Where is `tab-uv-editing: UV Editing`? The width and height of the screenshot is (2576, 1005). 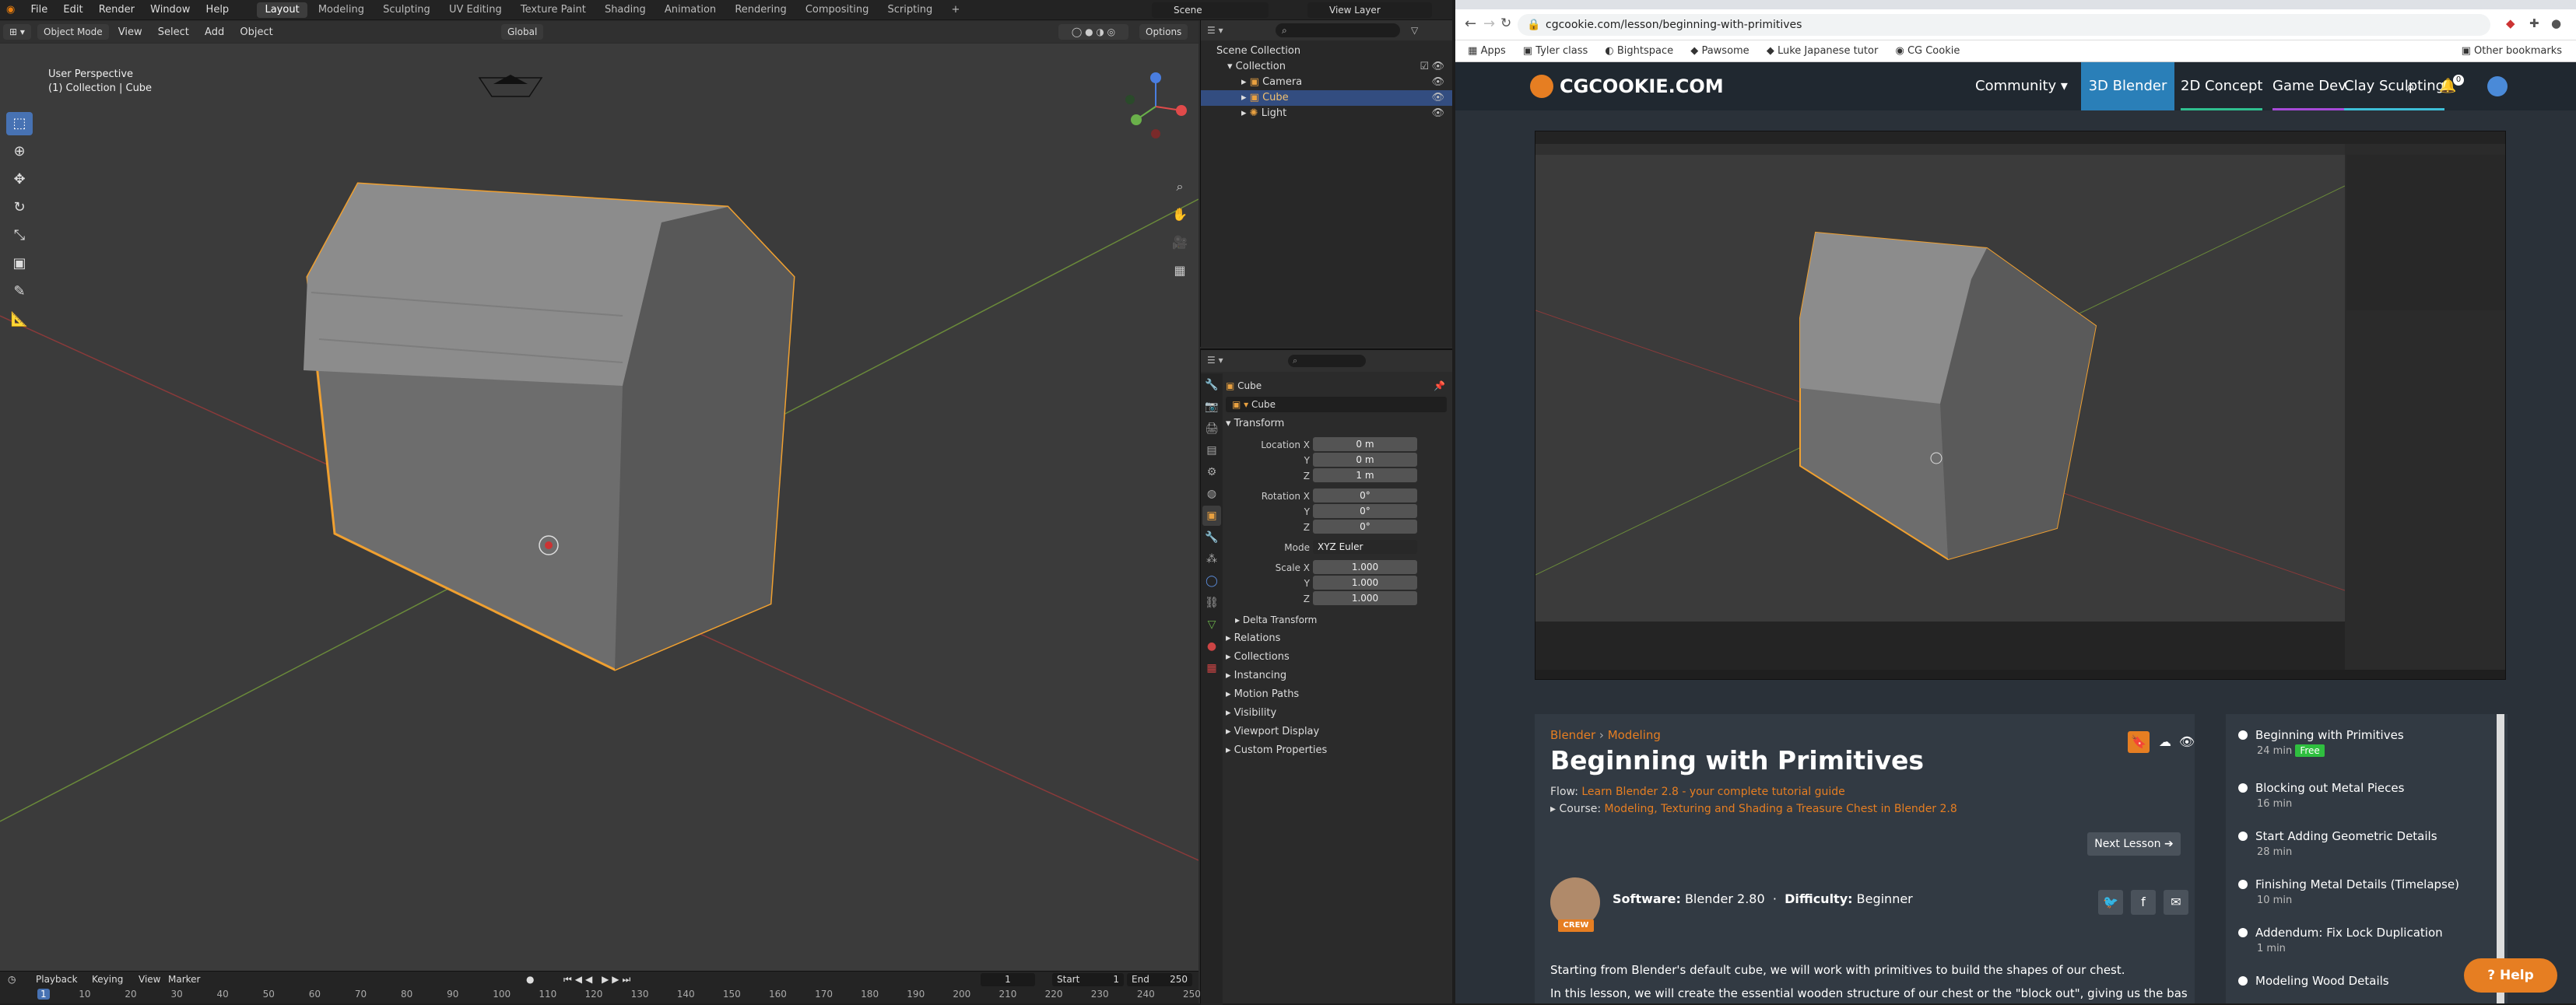 tab-uv-editing: UV Editing is located at coordinates (476, 10).